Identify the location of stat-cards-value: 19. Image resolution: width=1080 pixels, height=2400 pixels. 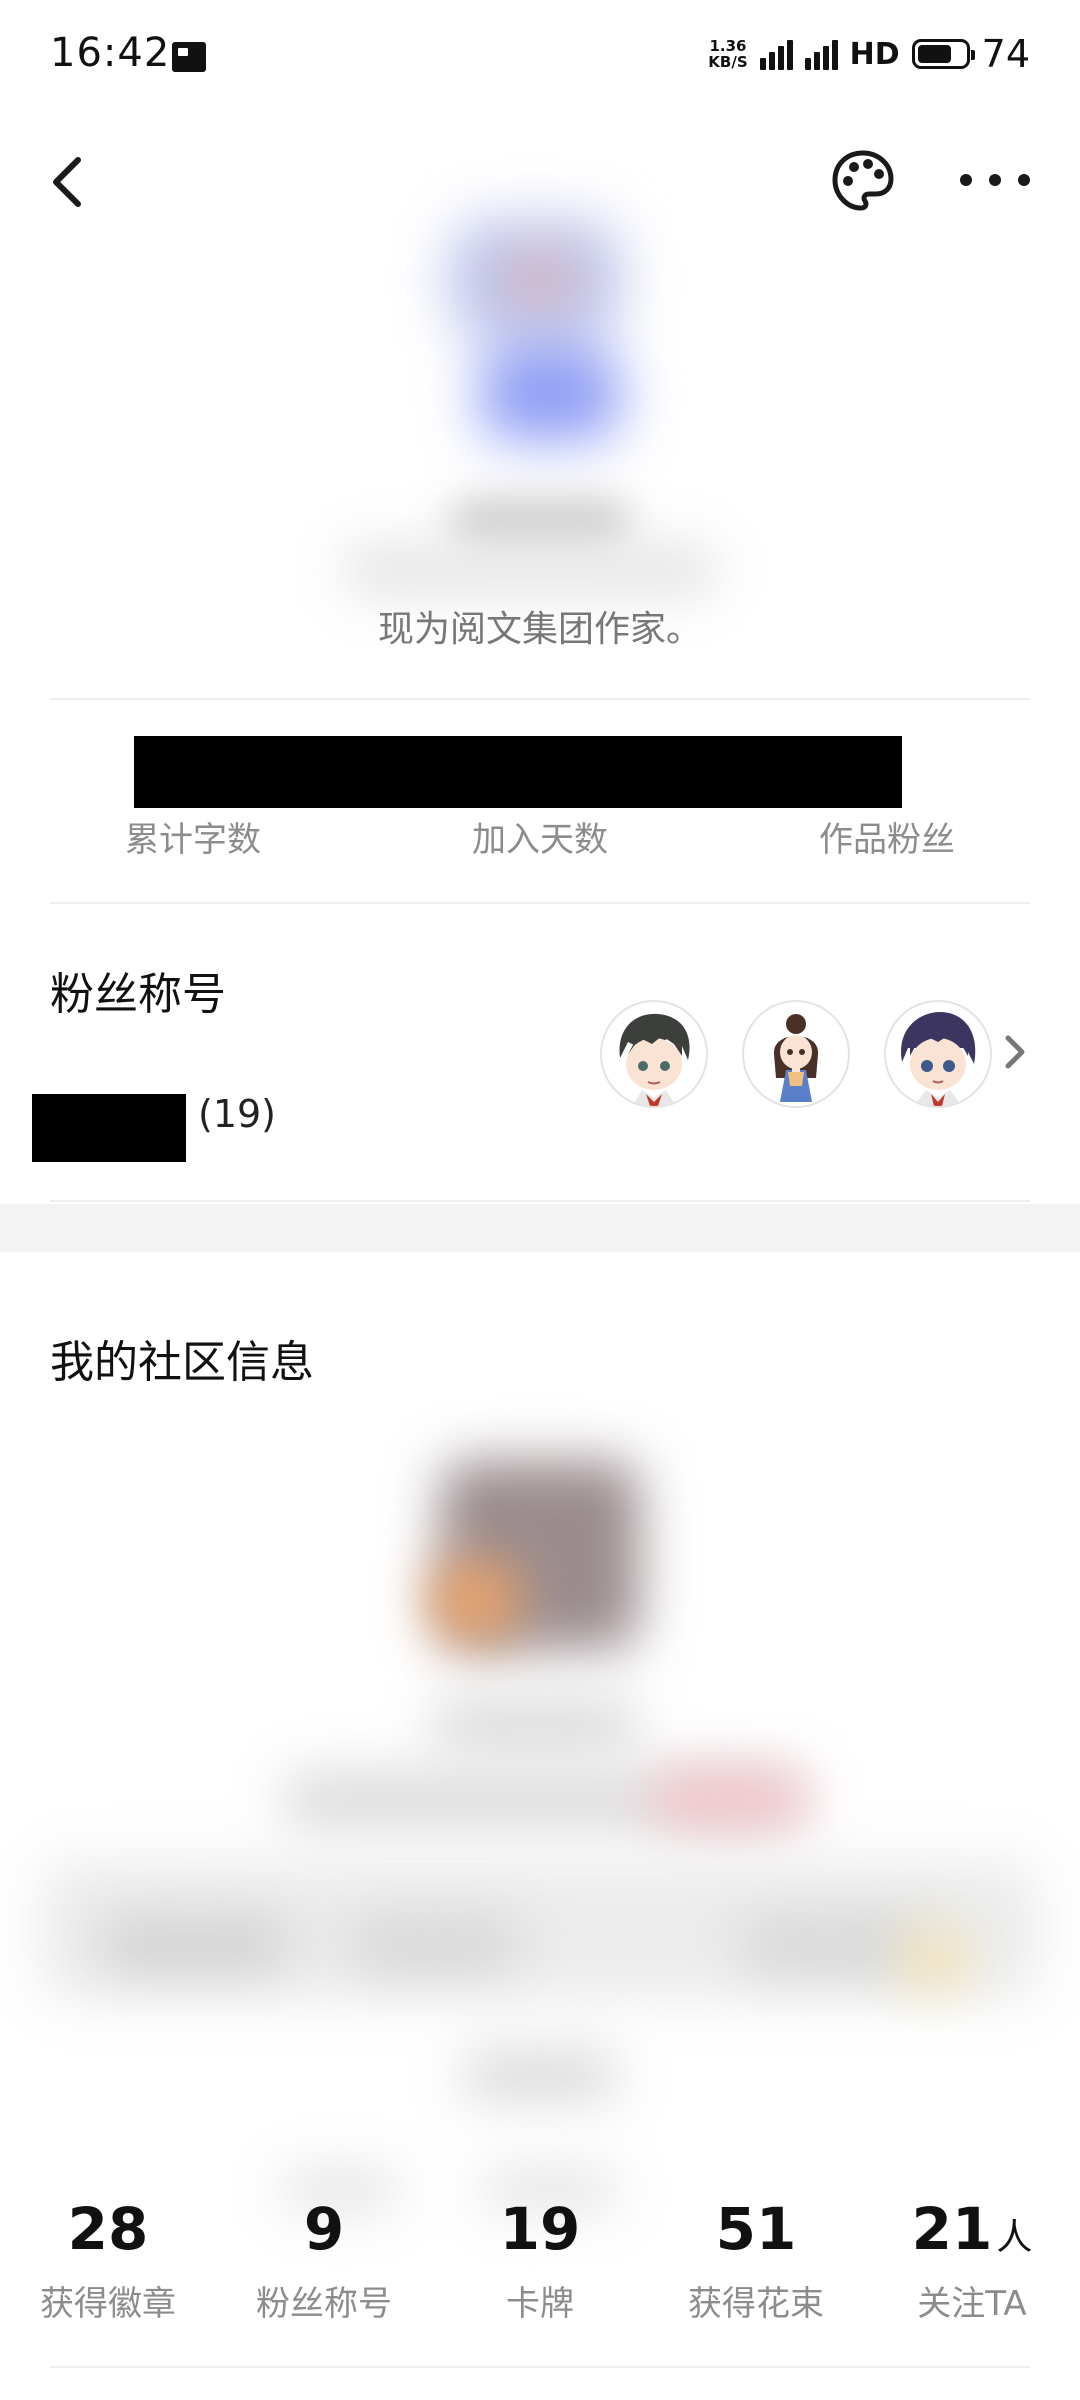
(540, 2229).